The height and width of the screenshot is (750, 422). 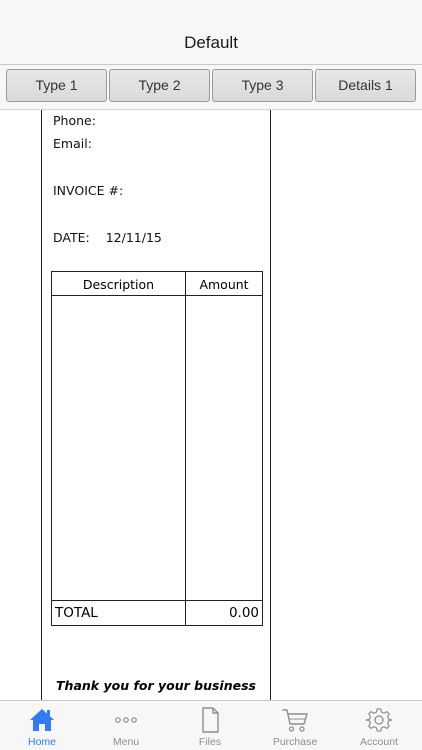 What do you see at coordinates (71, 237) in the screenshot?
I see `date-label: DATE:` at bounding box center [71, 237].